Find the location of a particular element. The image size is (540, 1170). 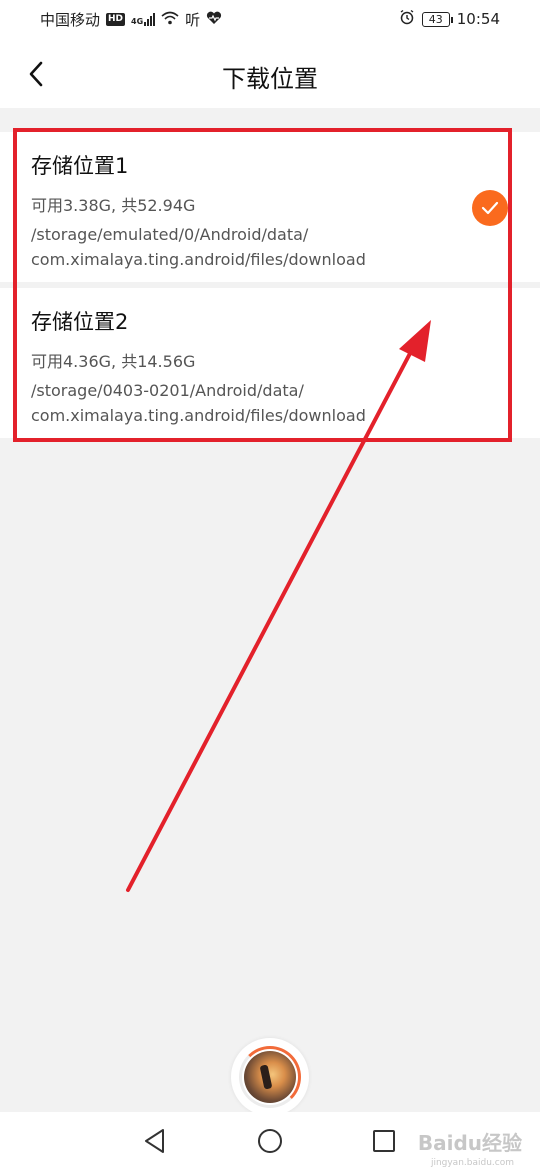

header: 下载位置 is located at coordinates (270, 73).